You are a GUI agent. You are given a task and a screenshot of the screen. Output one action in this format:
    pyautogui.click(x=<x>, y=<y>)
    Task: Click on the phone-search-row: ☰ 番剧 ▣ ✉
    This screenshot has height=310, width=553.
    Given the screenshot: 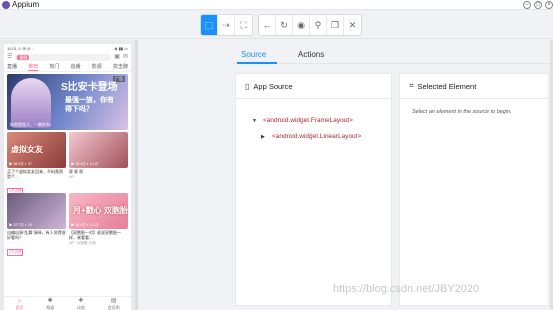 What is the action you would take?
    pyautogui.click(x=67, y=57)
    